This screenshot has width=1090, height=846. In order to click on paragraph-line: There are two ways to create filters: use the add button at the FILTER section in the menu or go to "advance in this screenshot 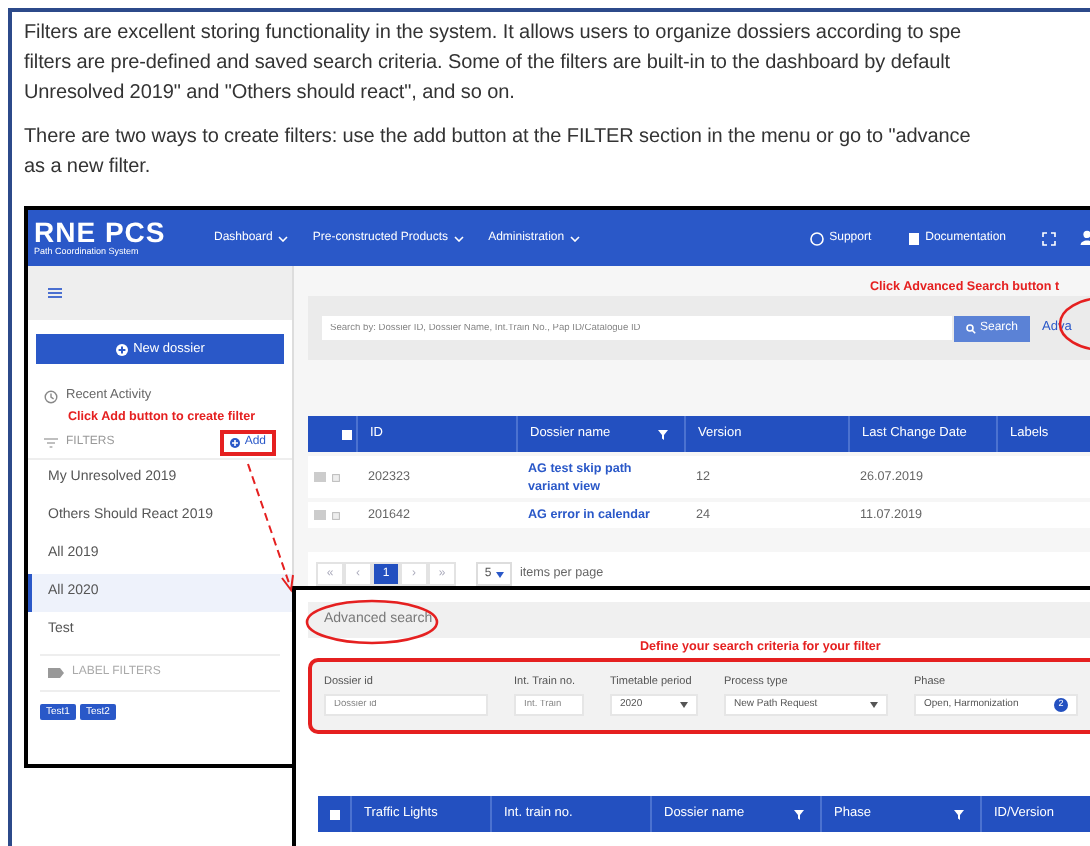, I will do `click(497, 138)`.